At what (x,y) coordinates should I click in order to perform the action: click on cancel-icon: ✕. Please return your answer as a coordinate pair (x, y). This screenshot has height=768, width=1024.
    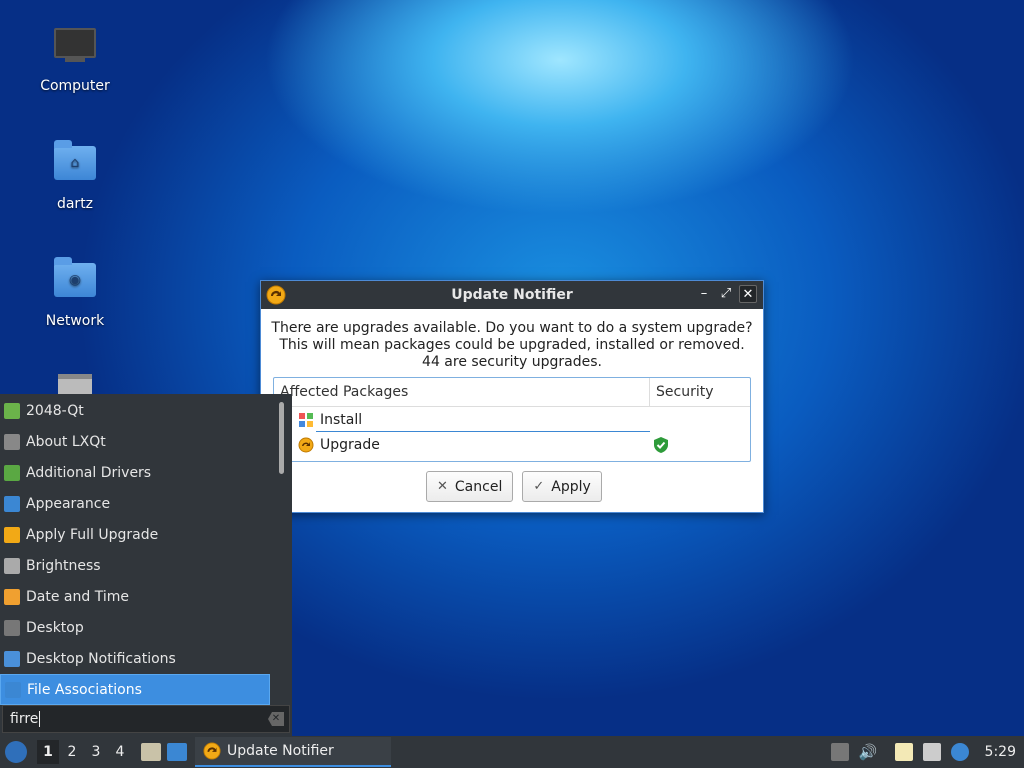
    Looking at the image, I should click on (442, 486).